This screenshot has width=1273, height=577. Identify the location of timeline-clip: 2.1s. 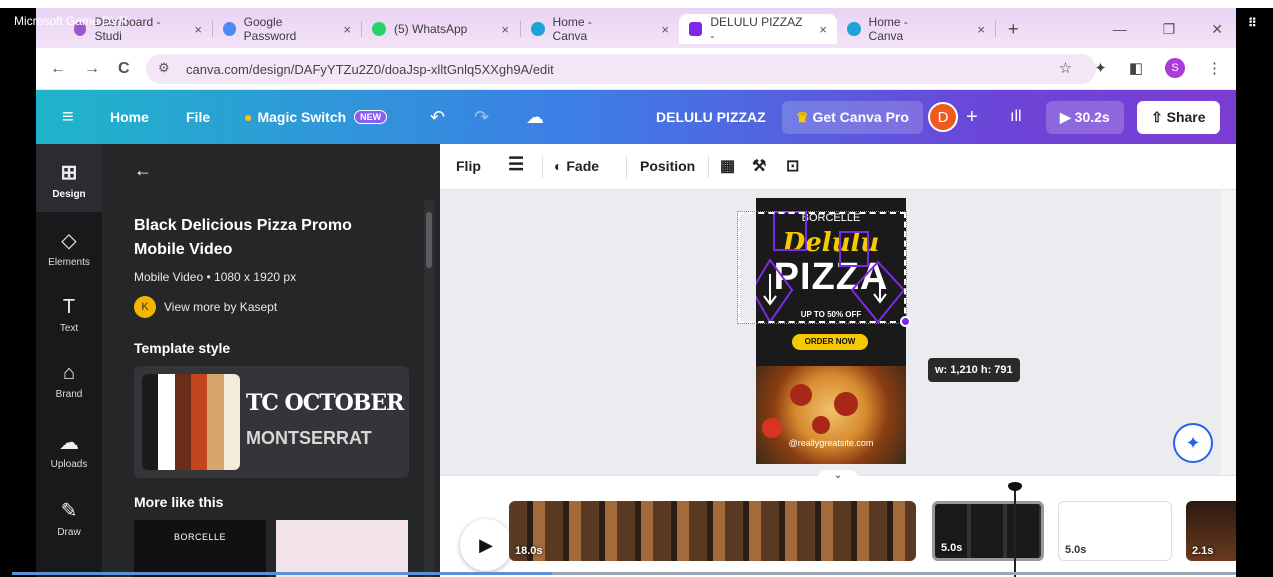
(1211, 531).